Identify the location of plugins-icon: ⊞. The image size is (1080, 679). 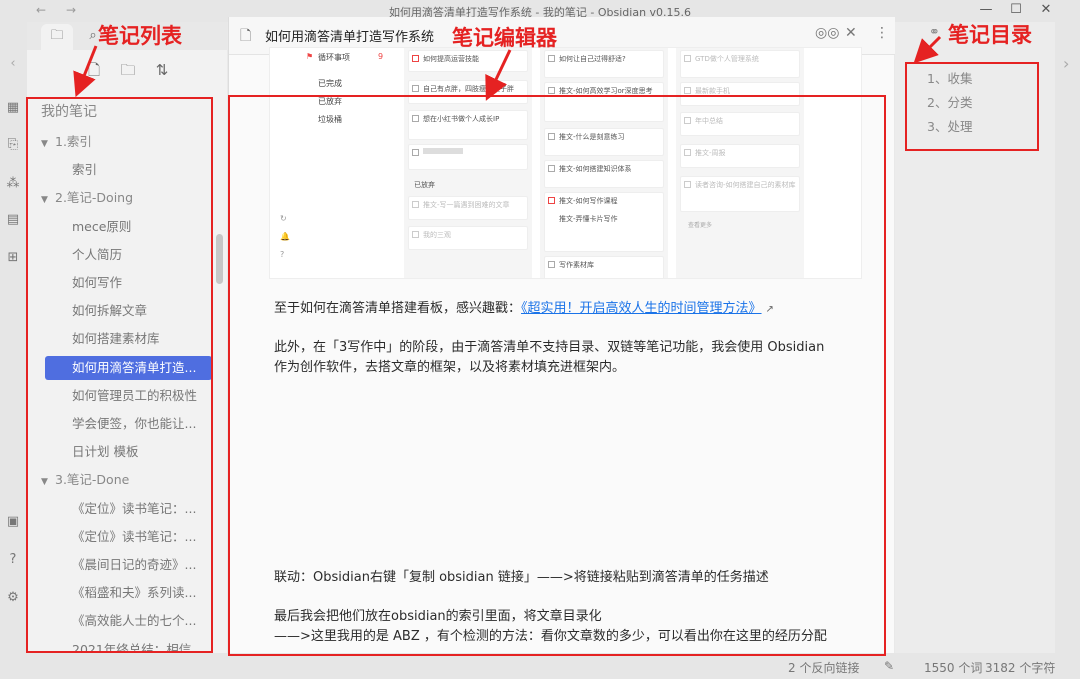
(13, 258).